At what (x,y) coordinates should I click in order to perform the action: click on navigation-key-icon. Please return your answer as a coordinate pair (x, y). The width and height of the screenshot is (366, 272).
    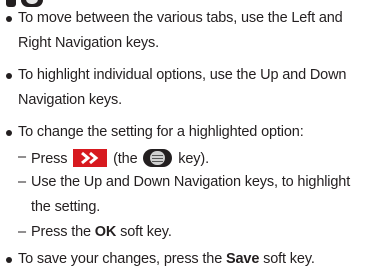
    Looking at the image, I should click on (32, 3).